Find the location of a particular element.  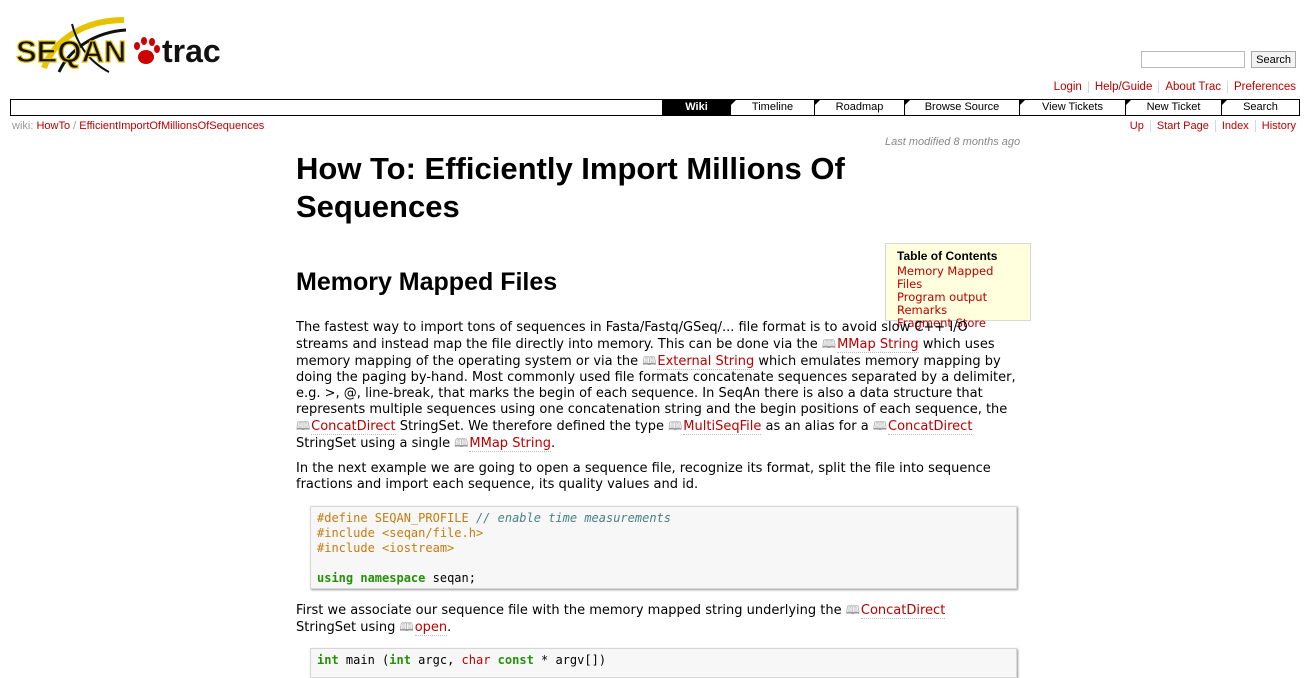

code-kw-namespace: namespace is located at coordinates (393, 578).